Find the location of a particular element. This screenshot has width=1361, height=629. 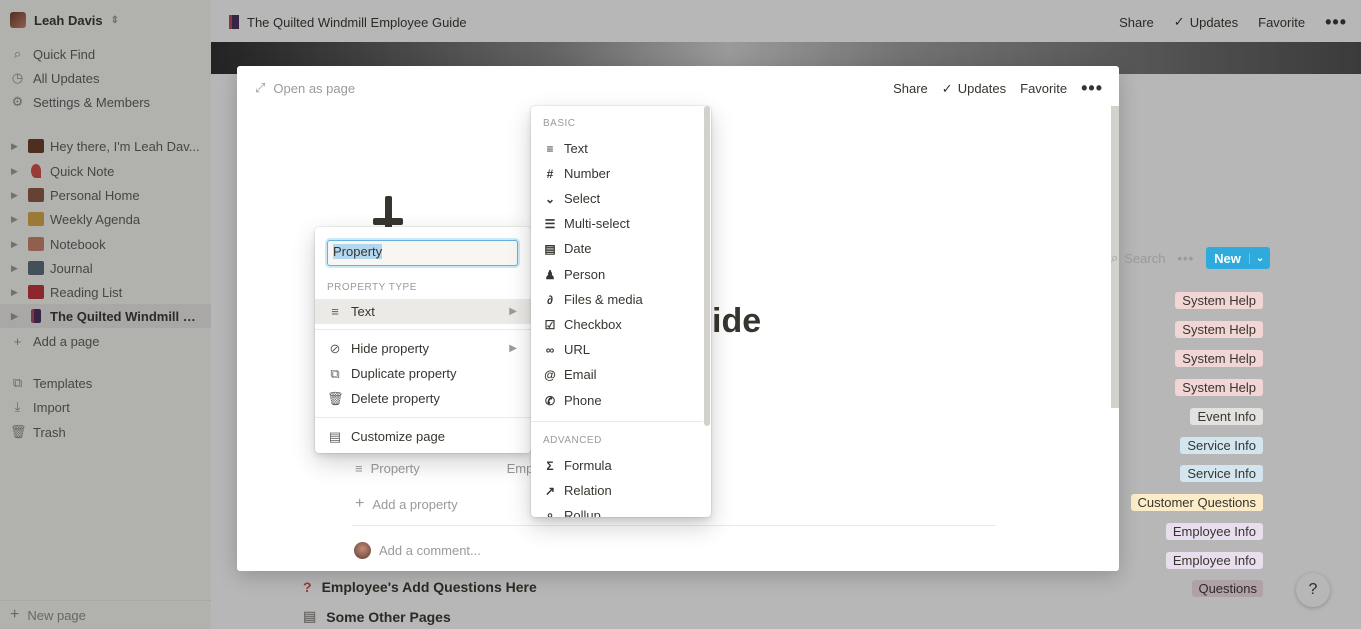

search-button: ⌕ Search is located at coordinates (1138, 258).